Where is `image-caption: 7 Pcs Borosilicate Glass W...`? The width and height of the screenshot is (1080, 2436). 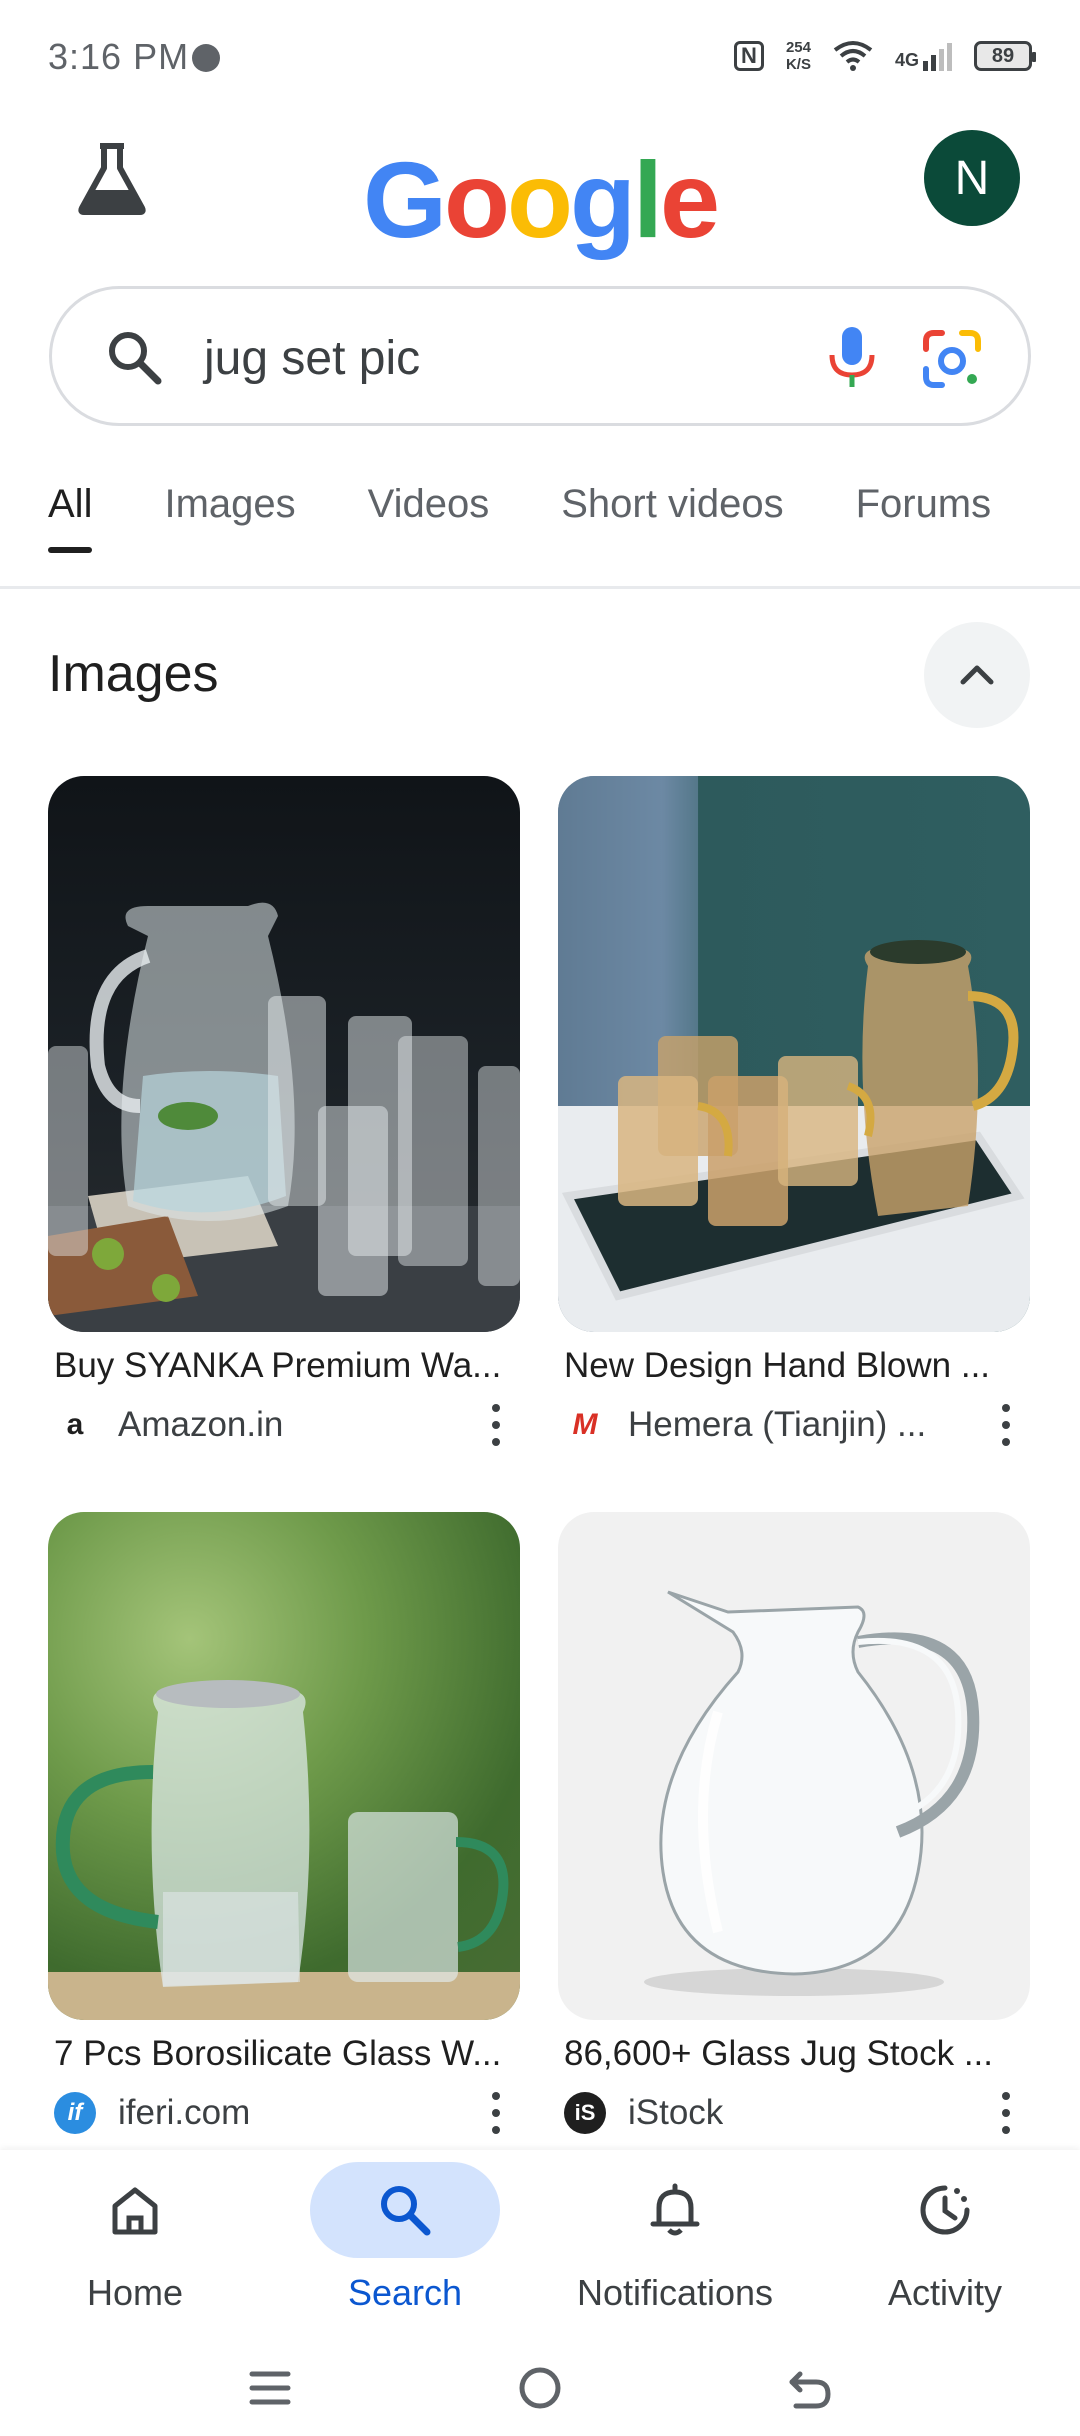 image-caption: 7 Pcs Borosilicate Glass W... is located at coordinates (284, 2054).